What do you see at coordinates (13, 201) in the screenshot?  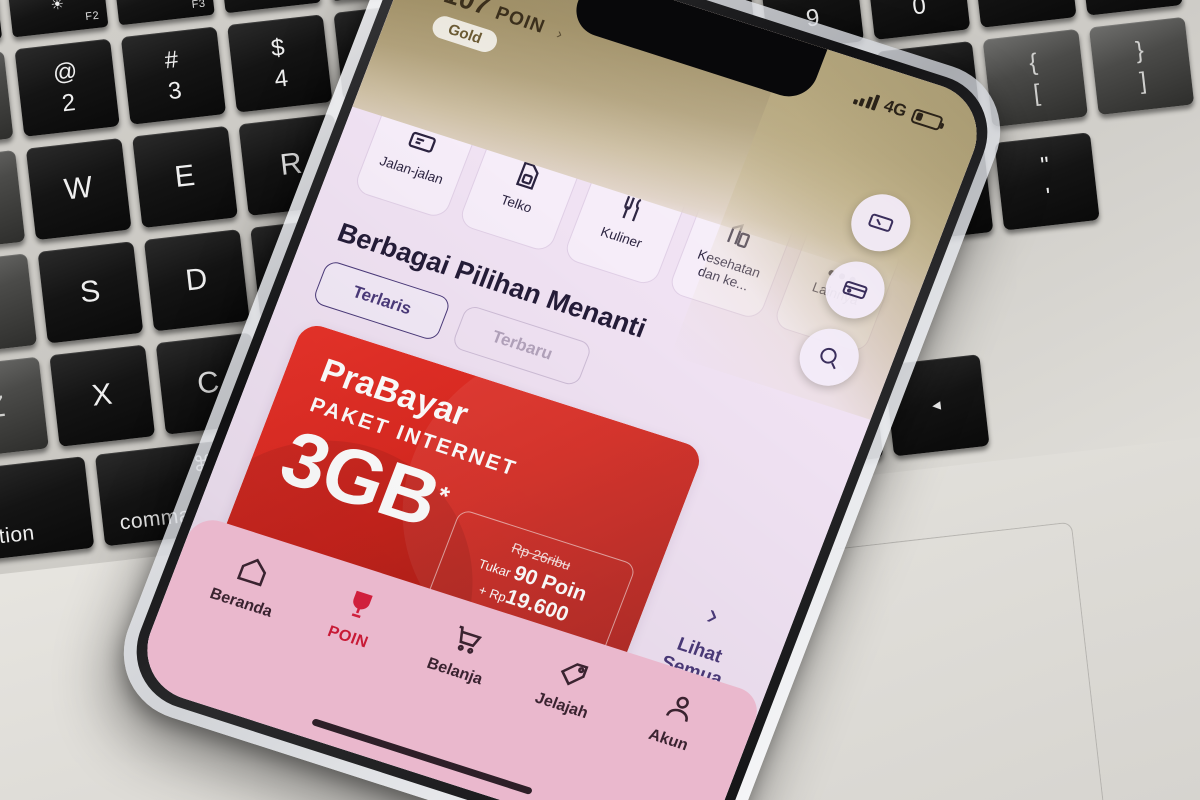 I see `key-q: Q` at bounding box center [13, 201].